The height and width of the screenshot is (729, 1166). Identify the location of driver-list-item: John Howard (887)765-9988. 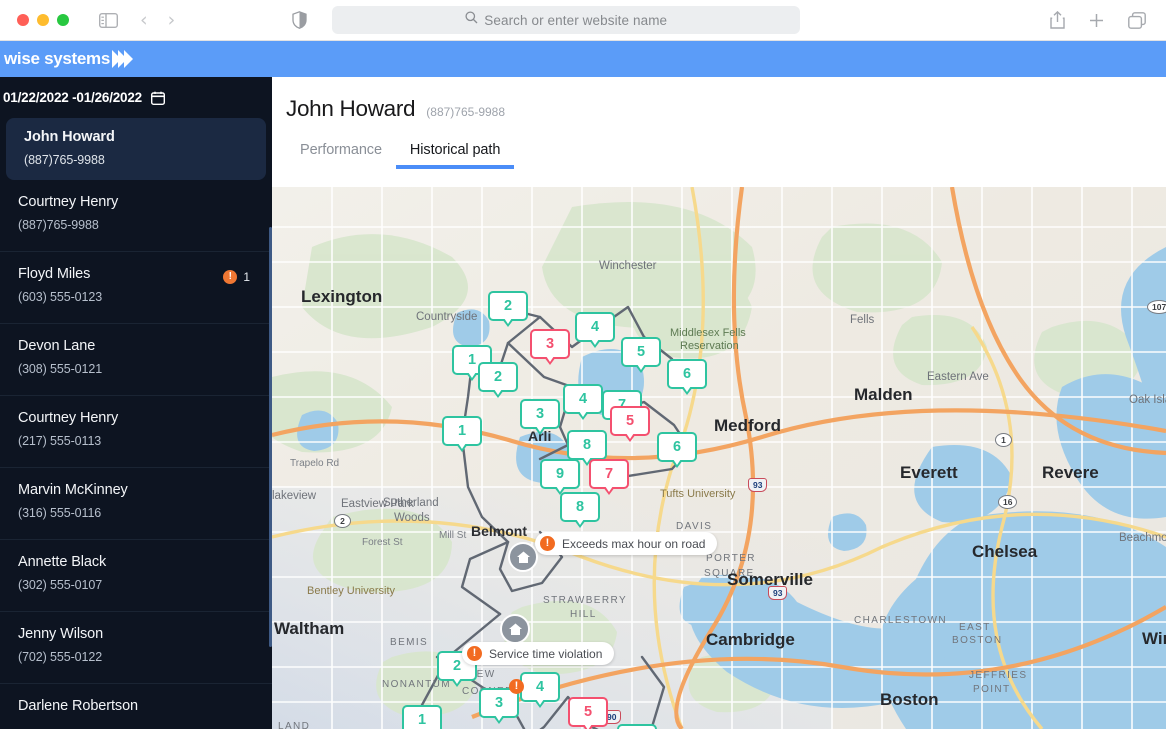
(136, 149).